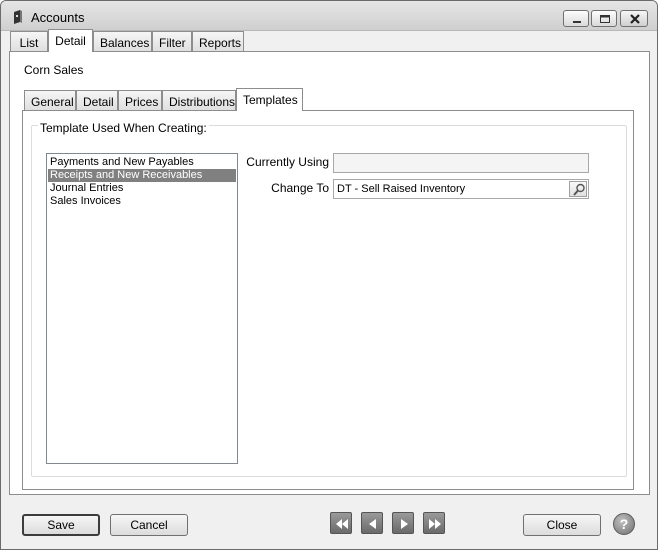  I want to click on tab-label: General, so click(52, 102).